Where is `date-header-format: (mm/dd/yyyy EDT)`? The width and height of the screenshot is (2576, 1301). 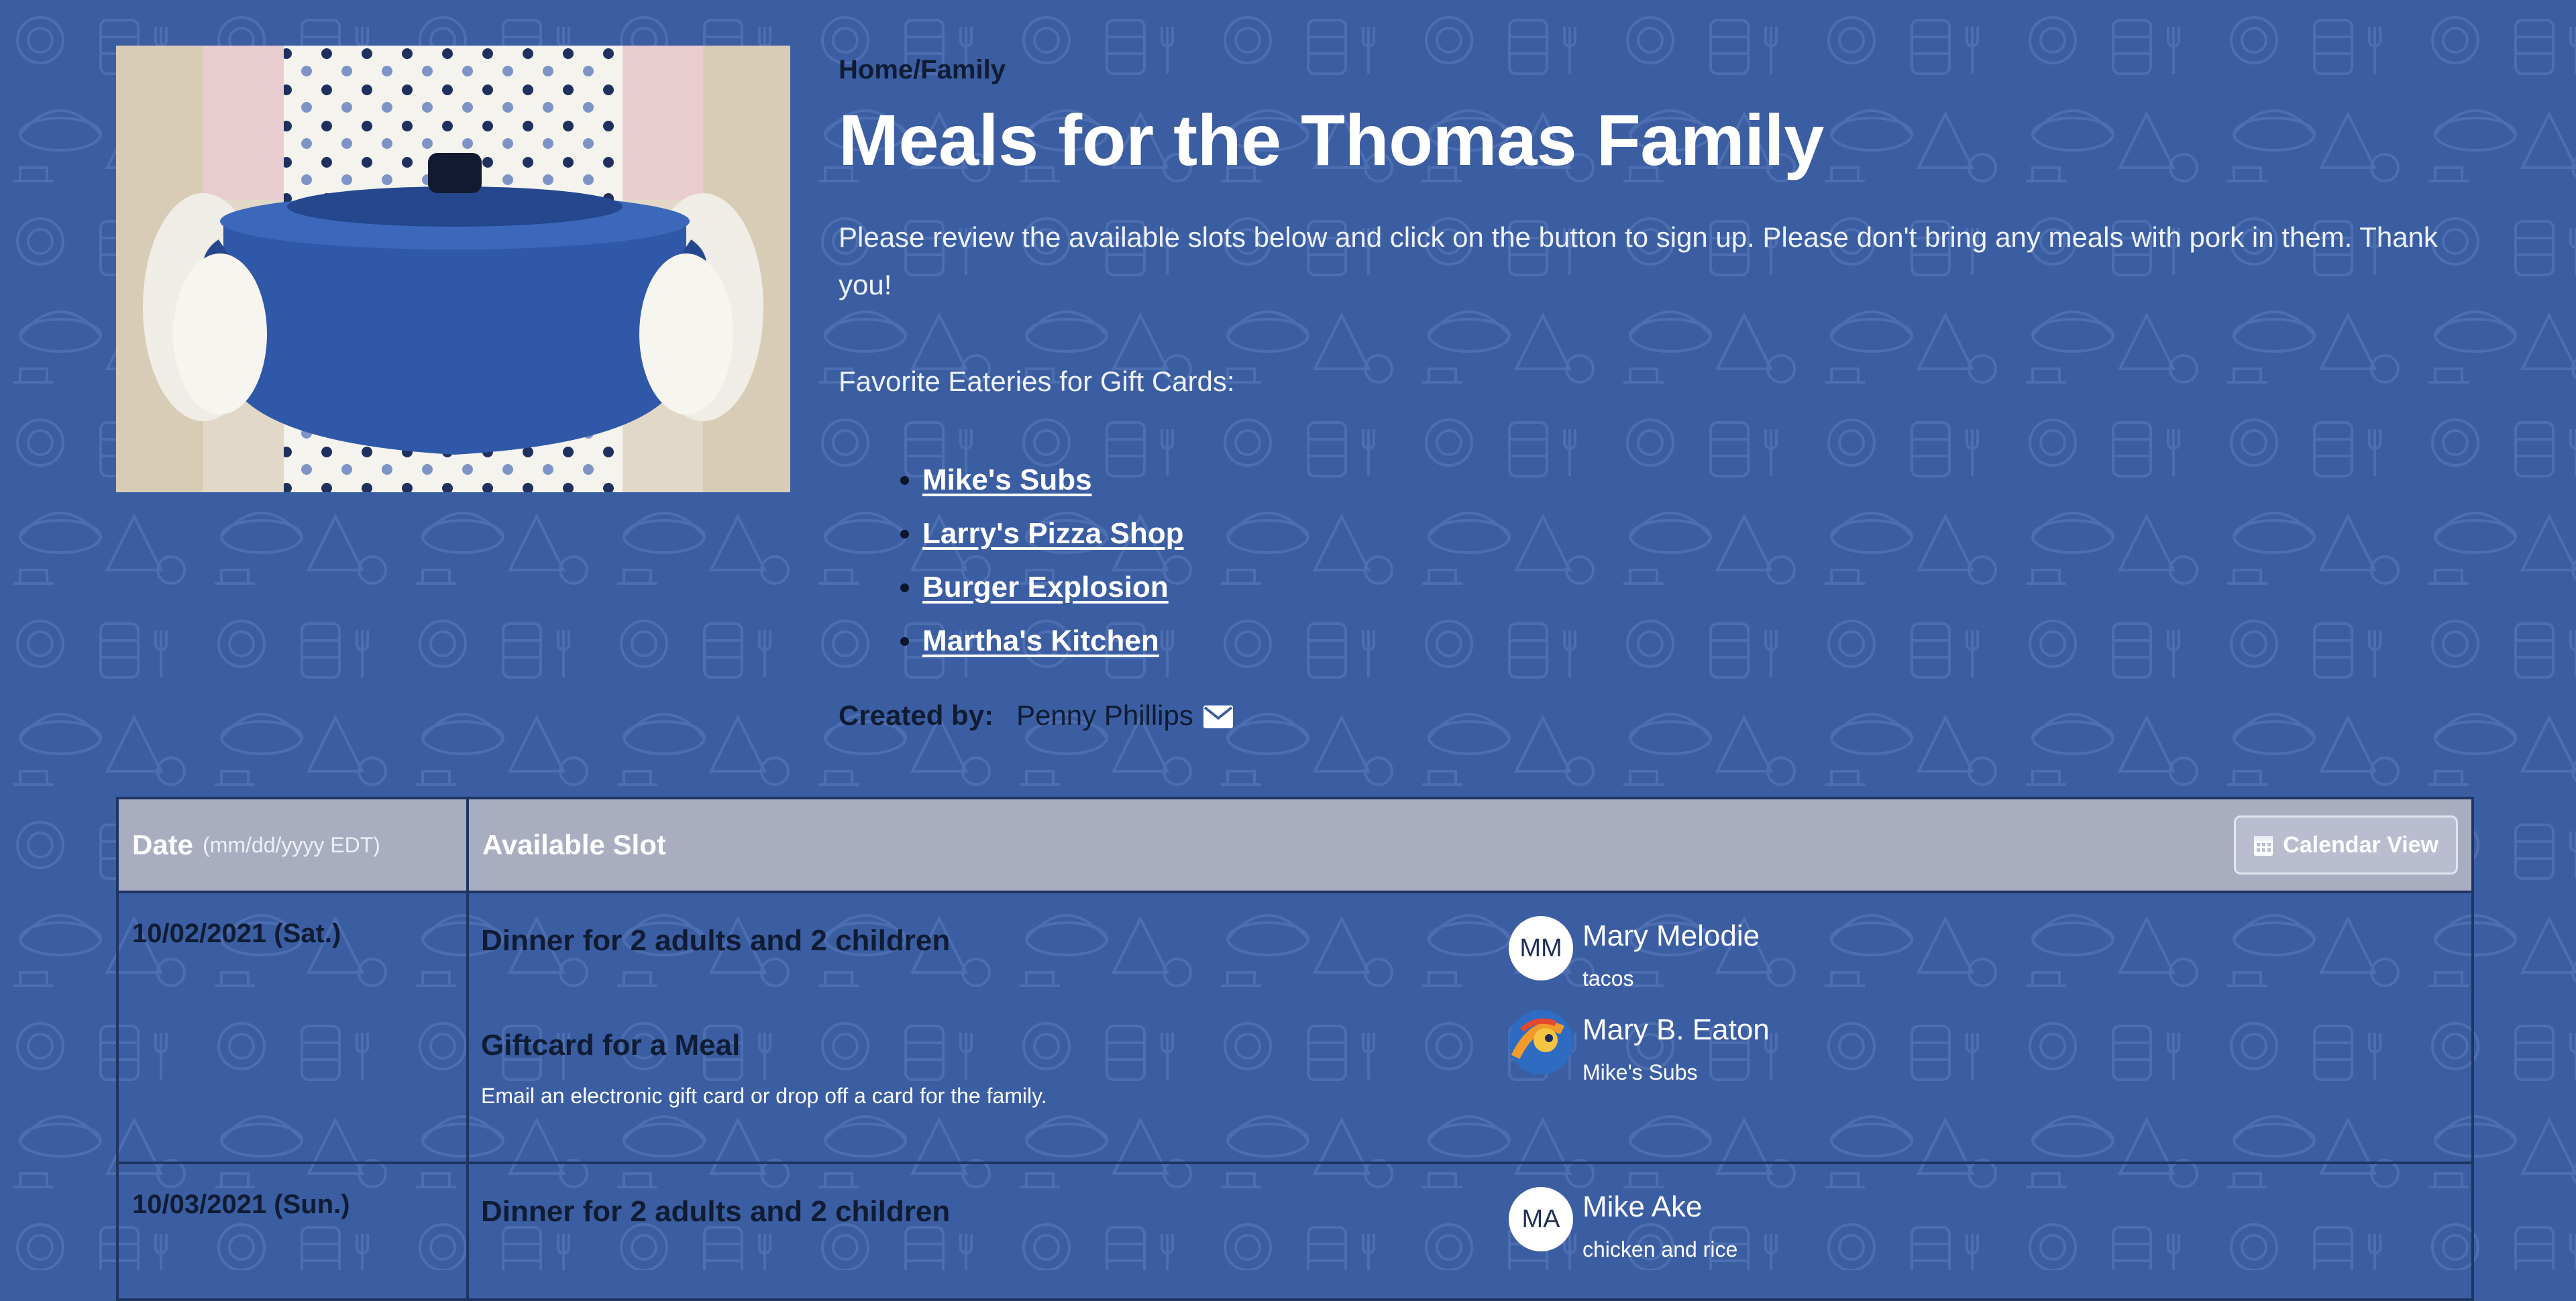 date-header-format: (mm/dd/yyyy EDT) is located at coordinates (291, 844).